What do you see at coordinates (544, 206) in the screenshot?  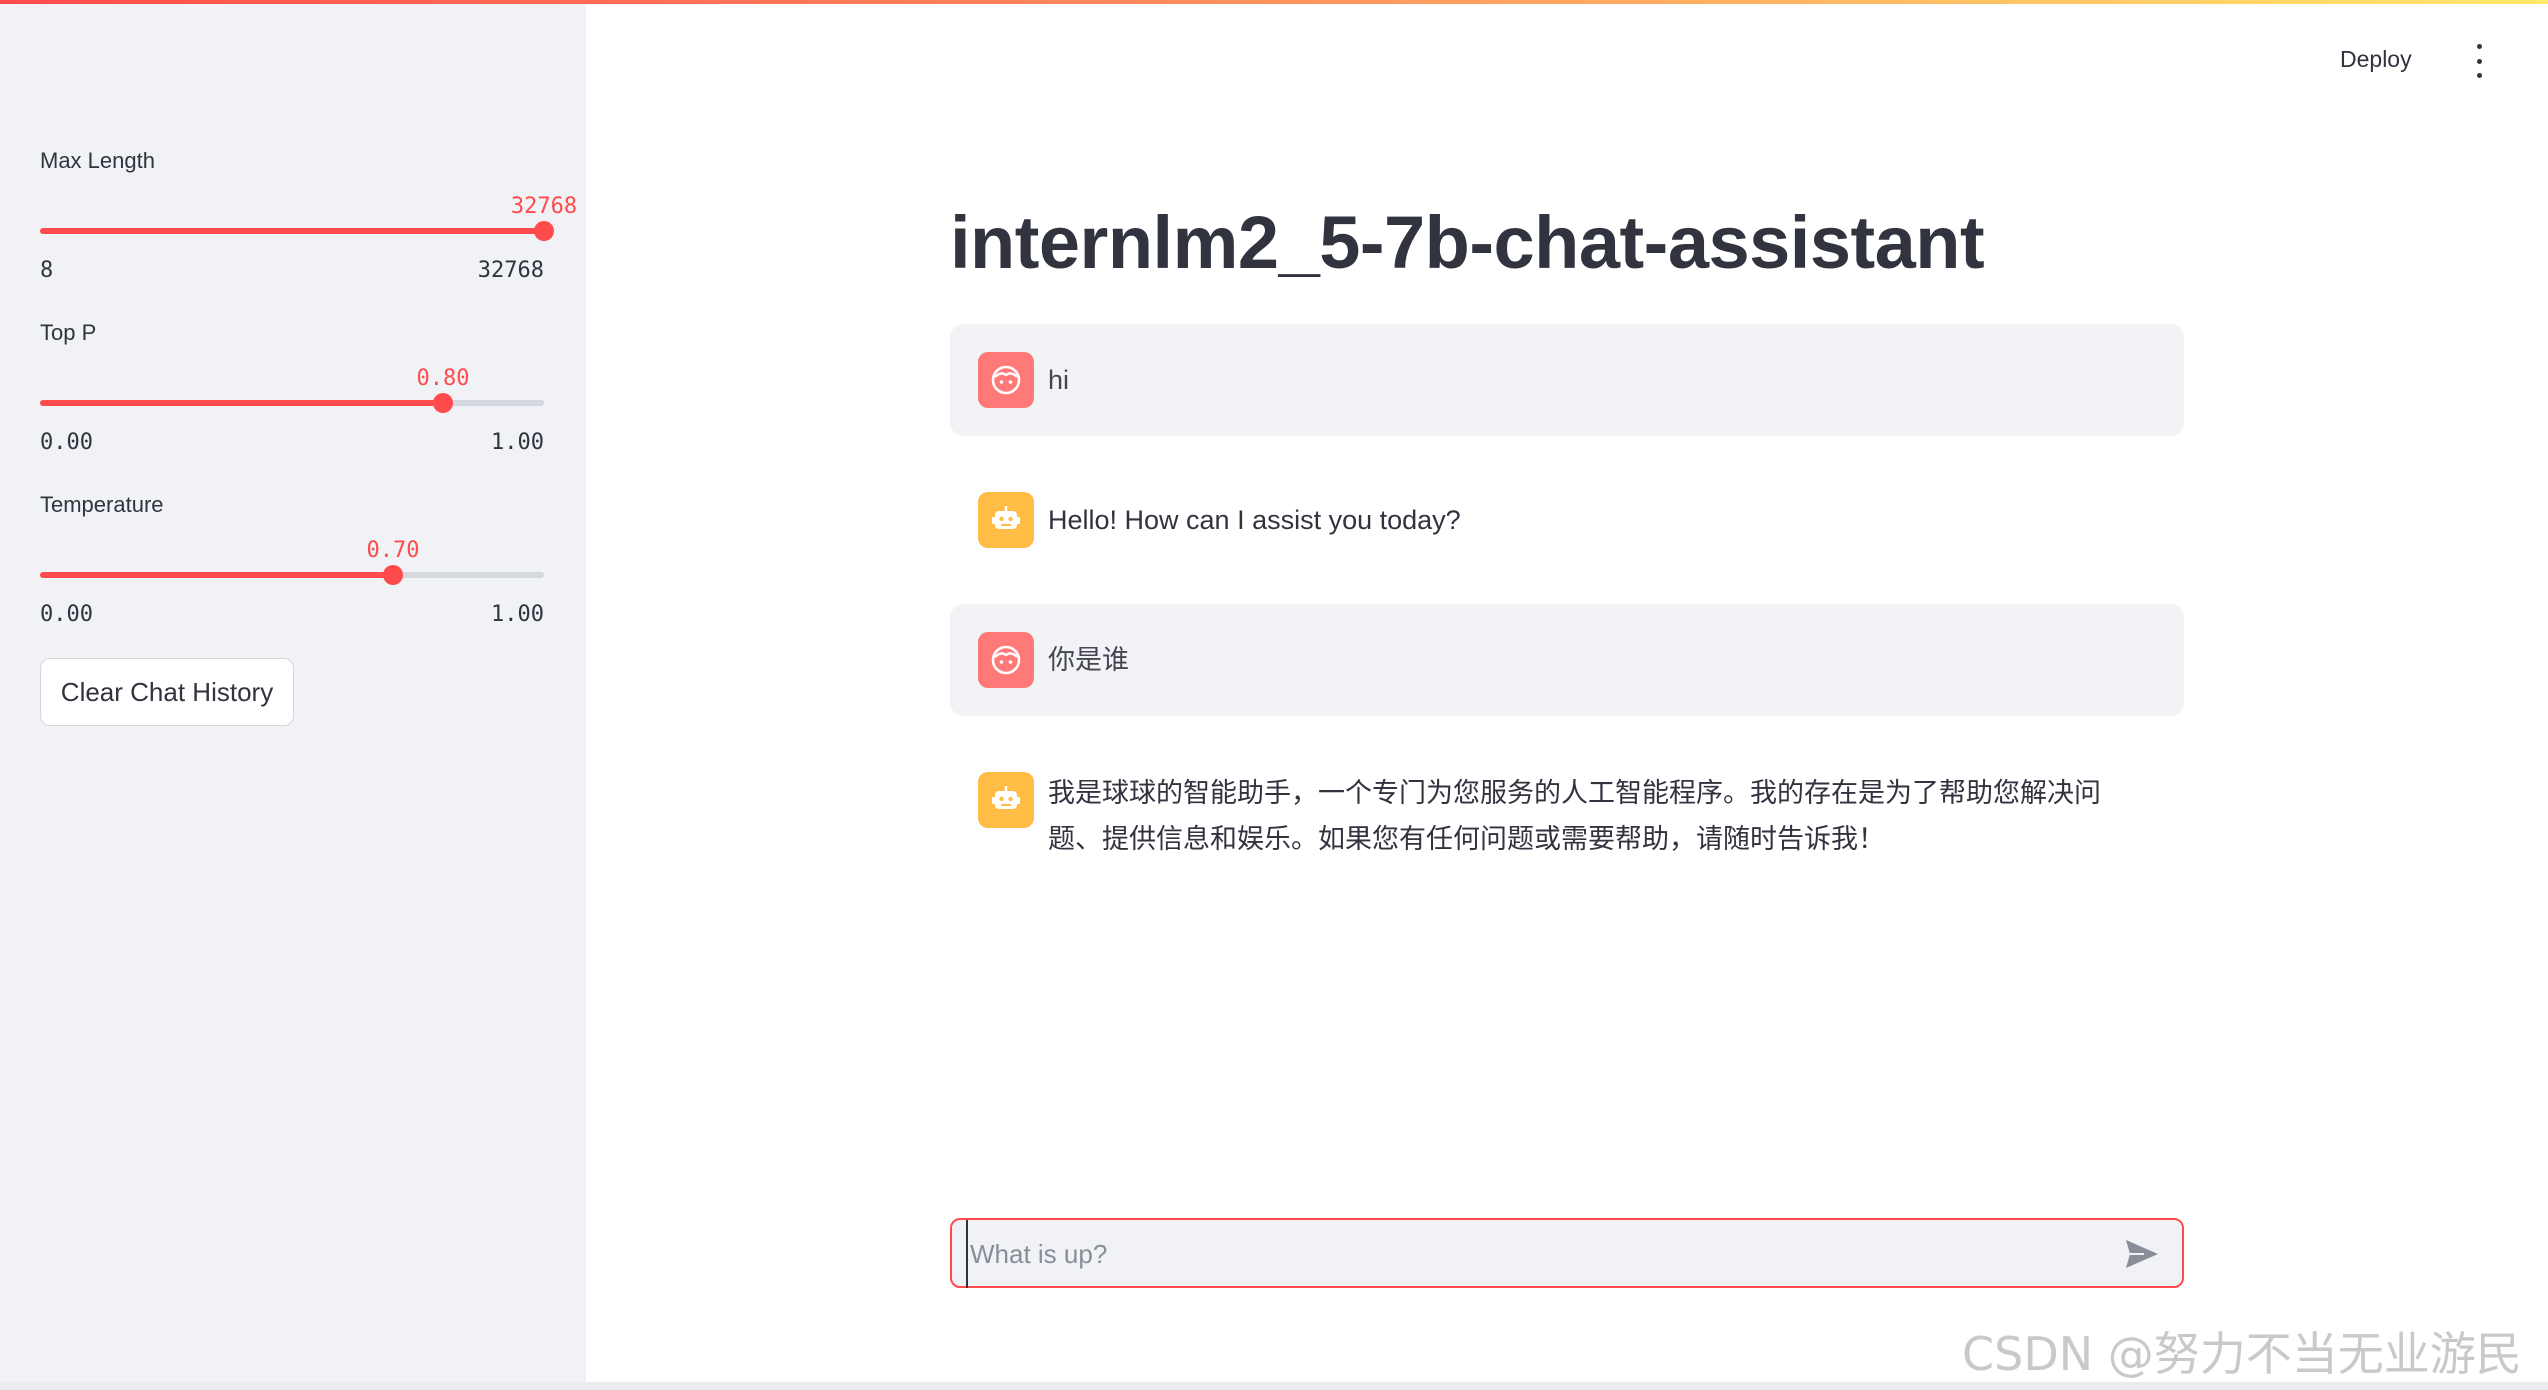 I see `slider-value: 32768` at bounding box center [544, 206].